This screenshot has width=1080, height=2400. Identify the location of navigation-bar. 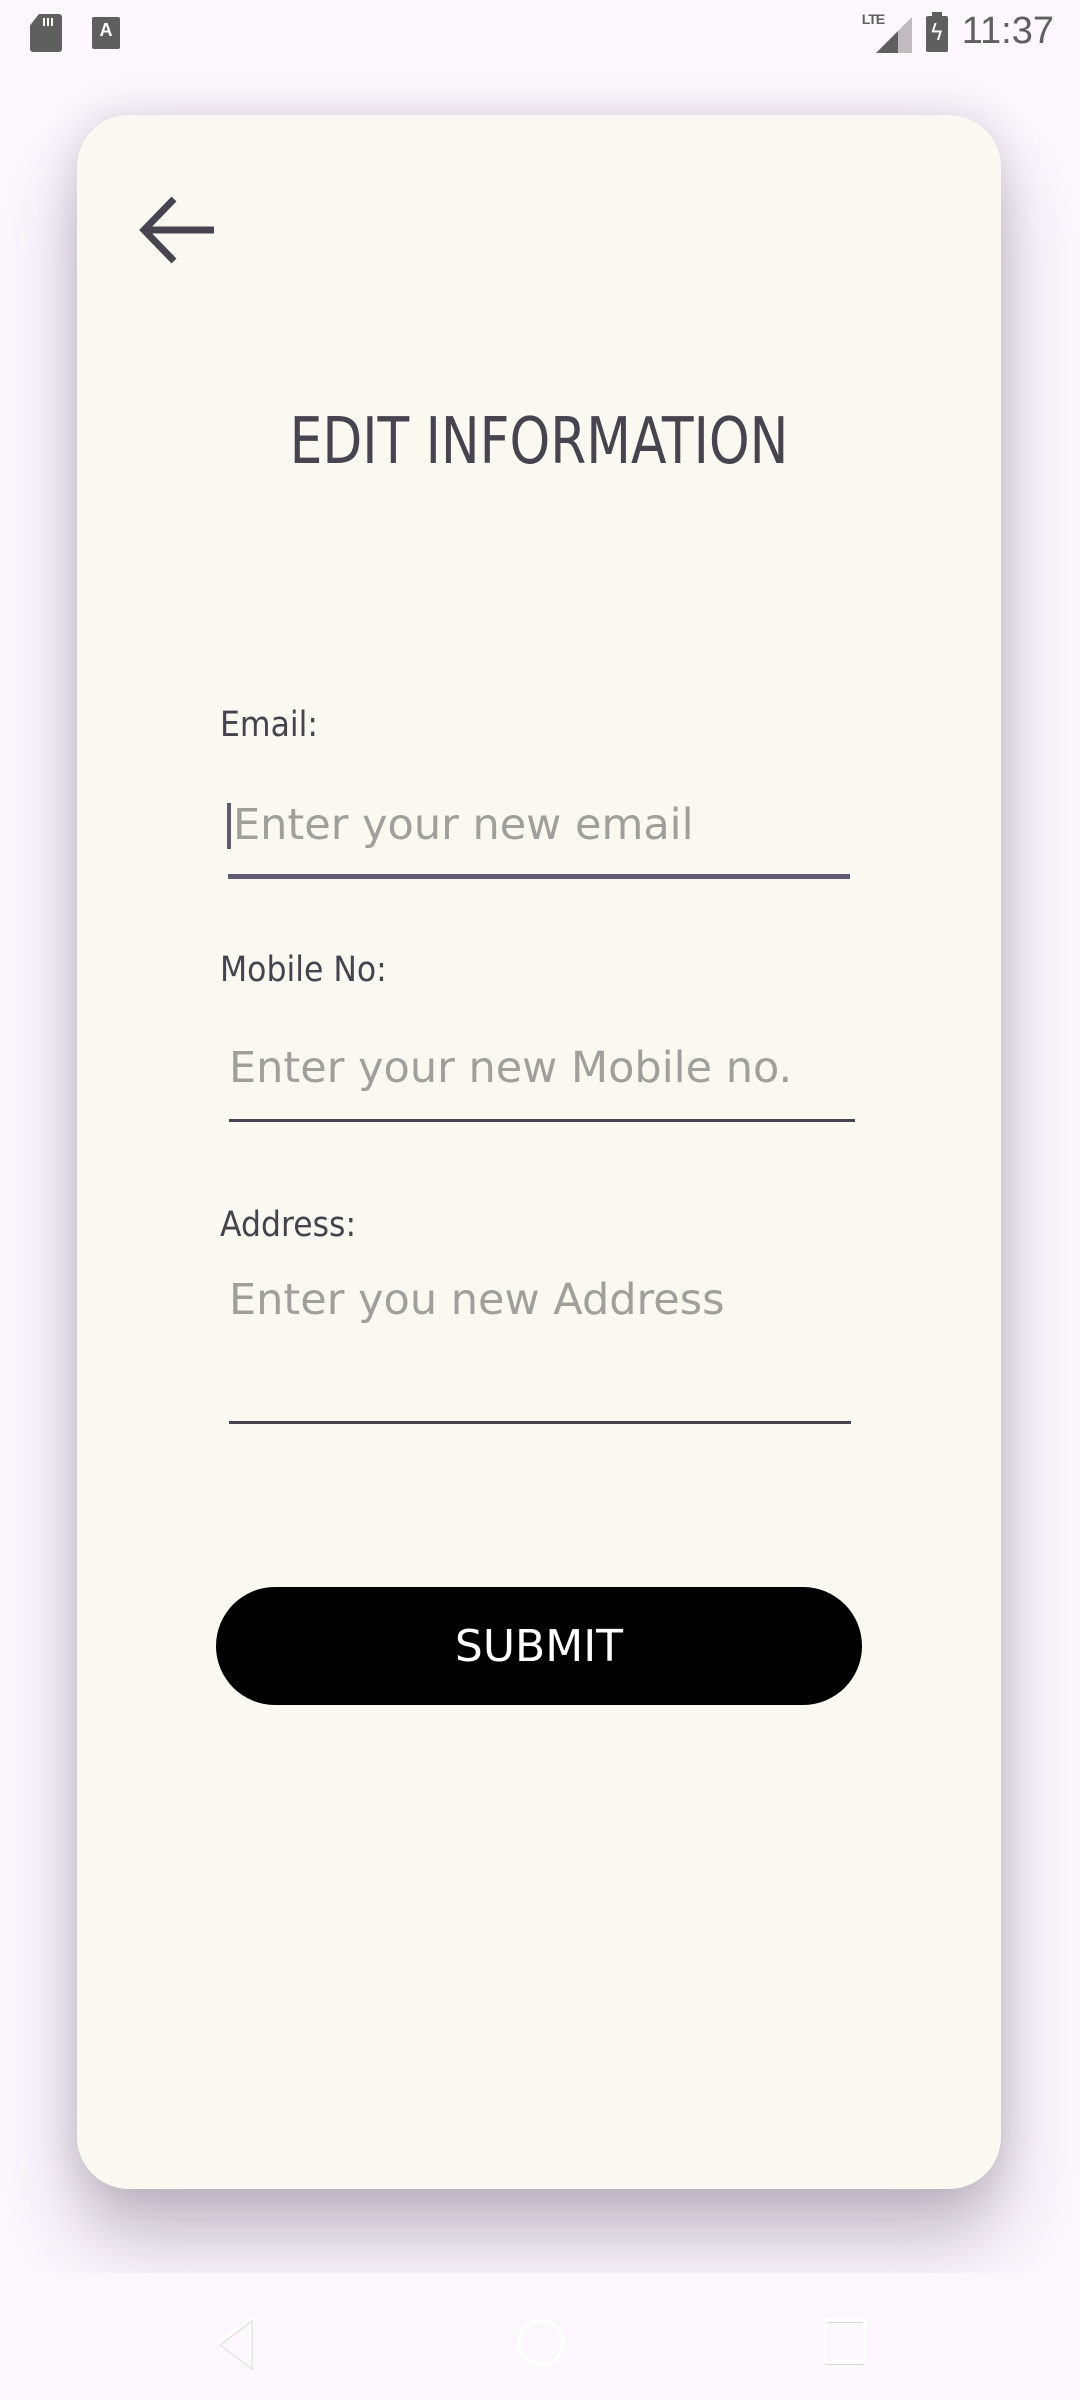
(540, 2336).